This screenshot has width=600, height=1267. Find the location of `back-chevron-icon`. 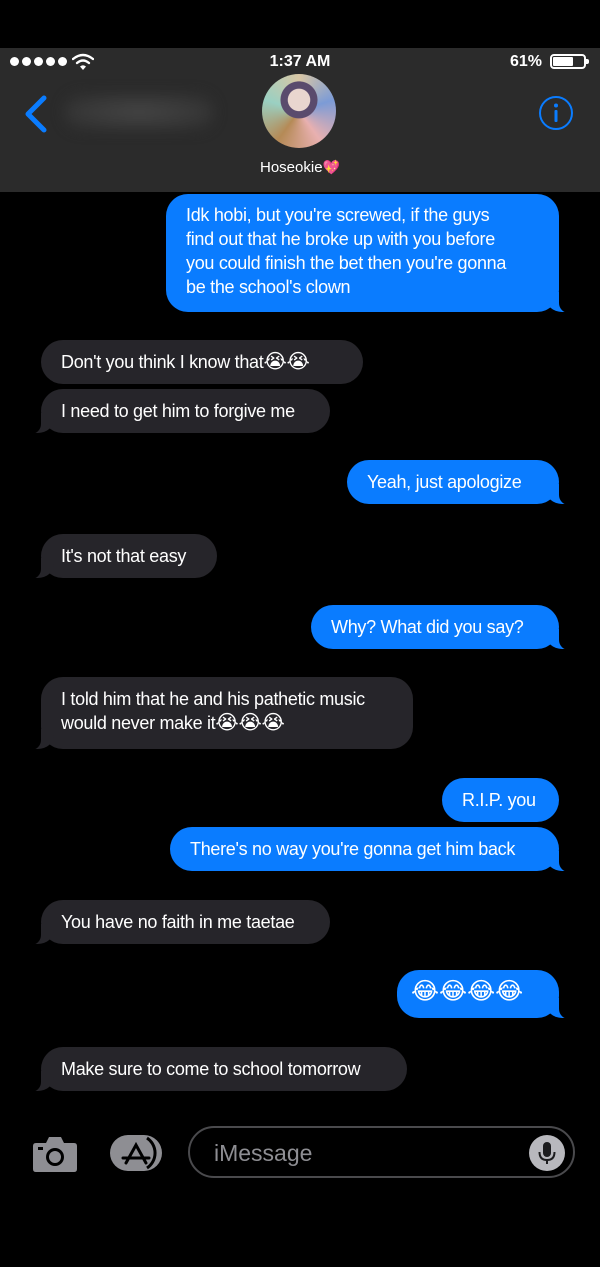

back-chevron-icon is located at coordinates (37, 114).